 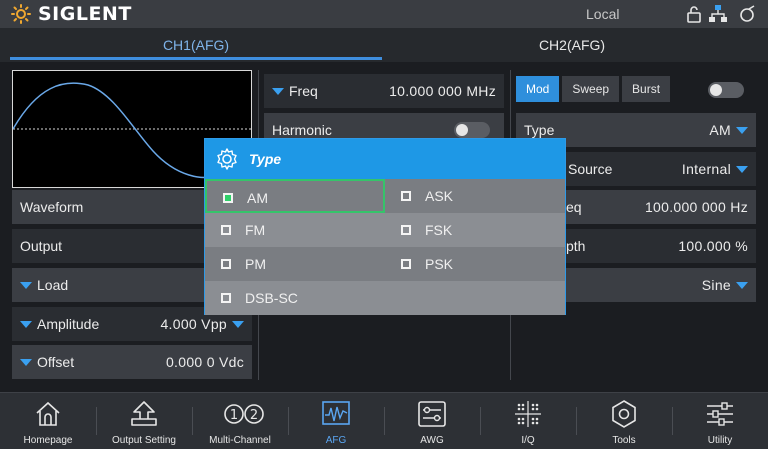 I want to click on multi-channel-icon: 12, so click(x=244, y=414).